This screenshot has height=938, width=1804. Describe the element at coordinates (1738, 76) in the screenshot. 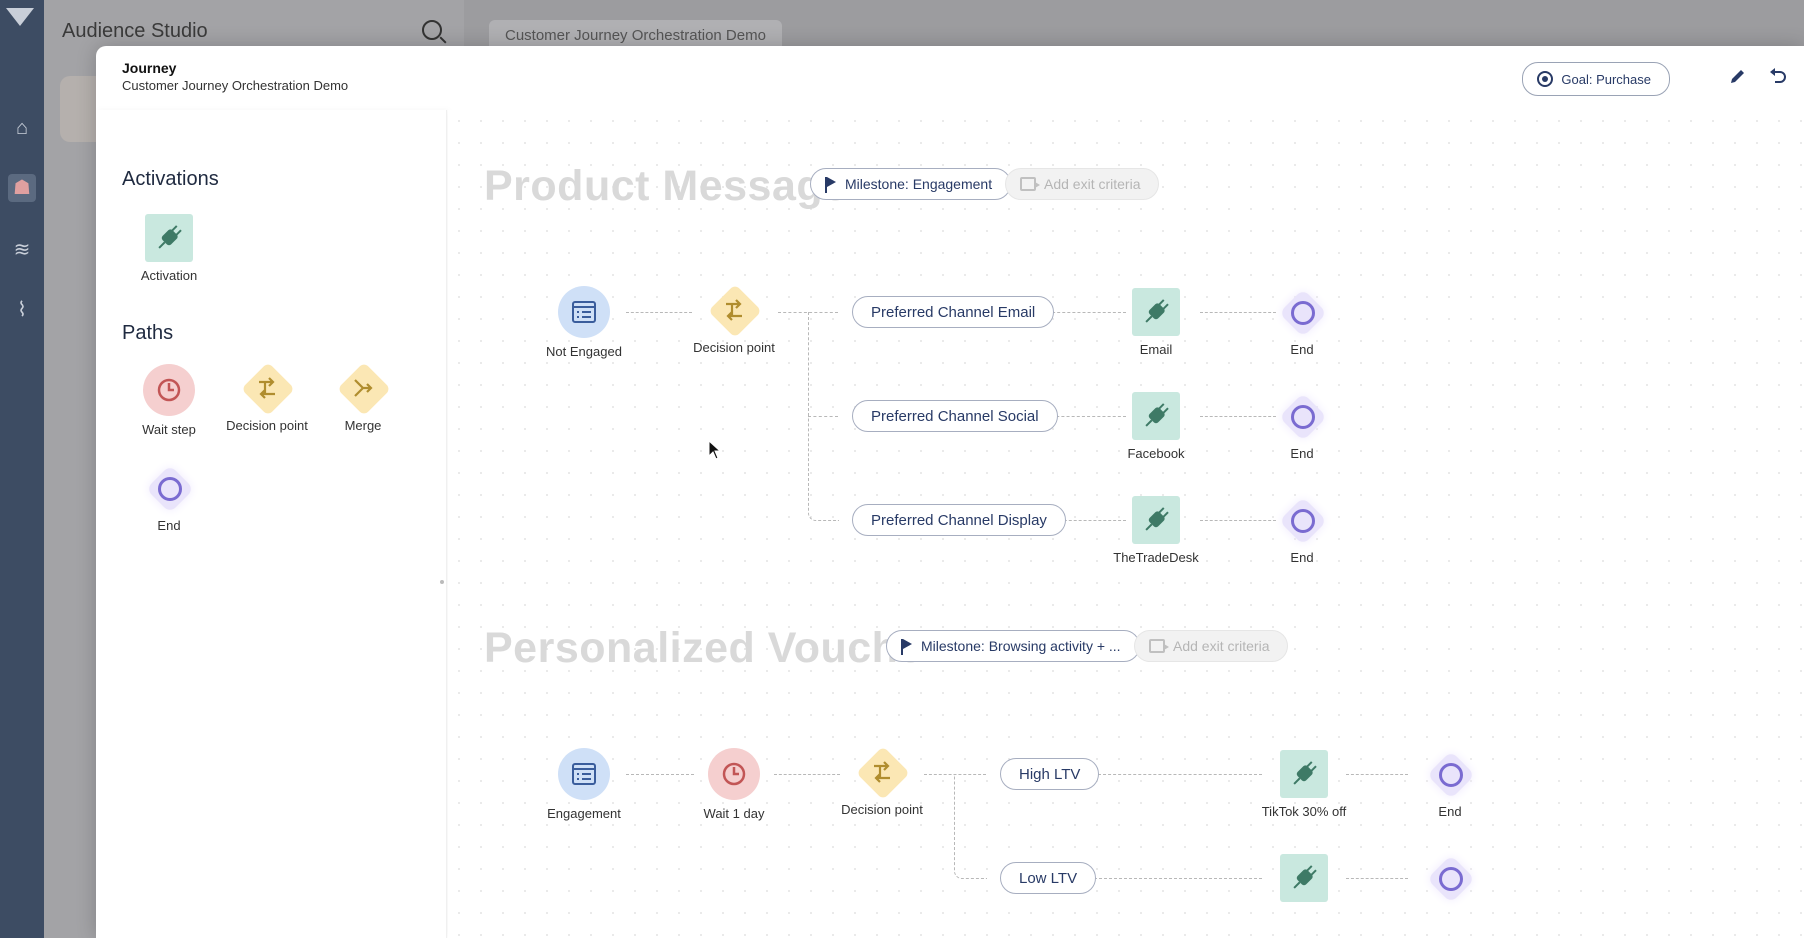

I see `pencil-icon` at that location.